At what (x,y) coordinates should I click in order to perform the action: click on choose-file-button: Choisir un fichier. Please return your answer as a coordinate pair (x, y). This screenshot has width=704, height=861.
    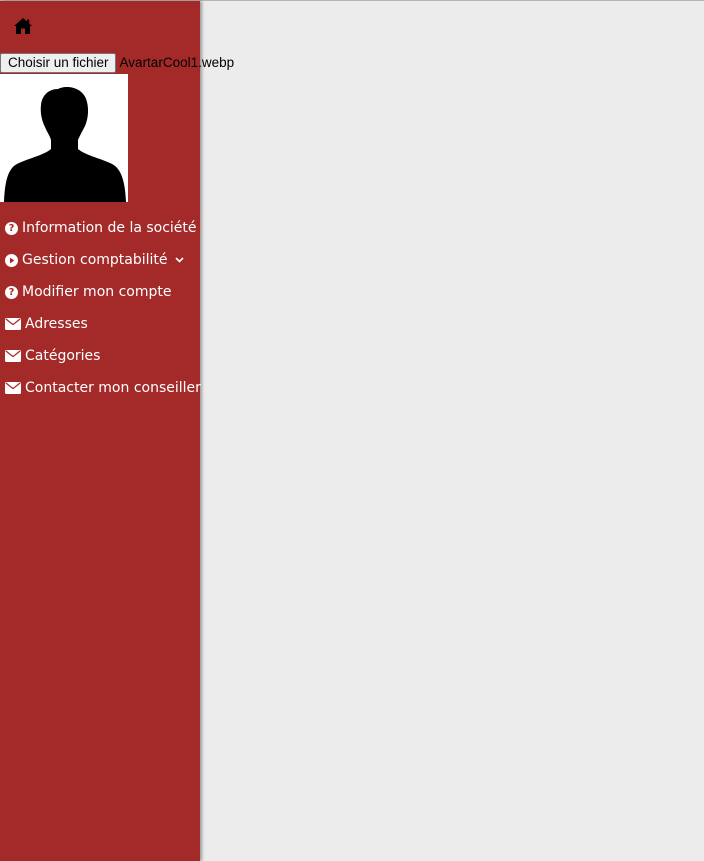
    Looking at the image, I should click on (58, 63).